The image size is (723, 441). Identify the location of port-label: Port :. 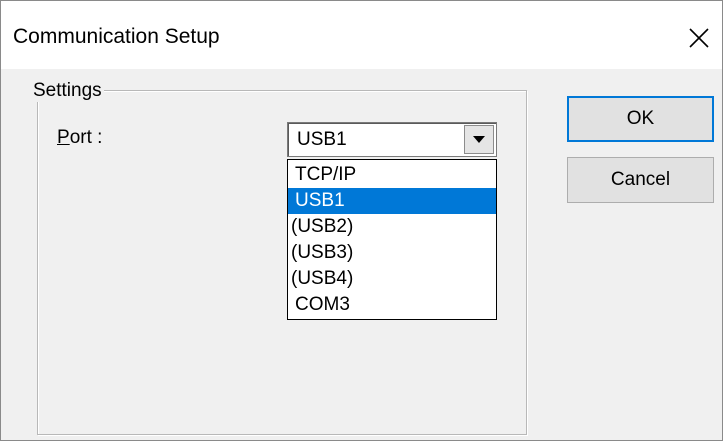
(79, 138).